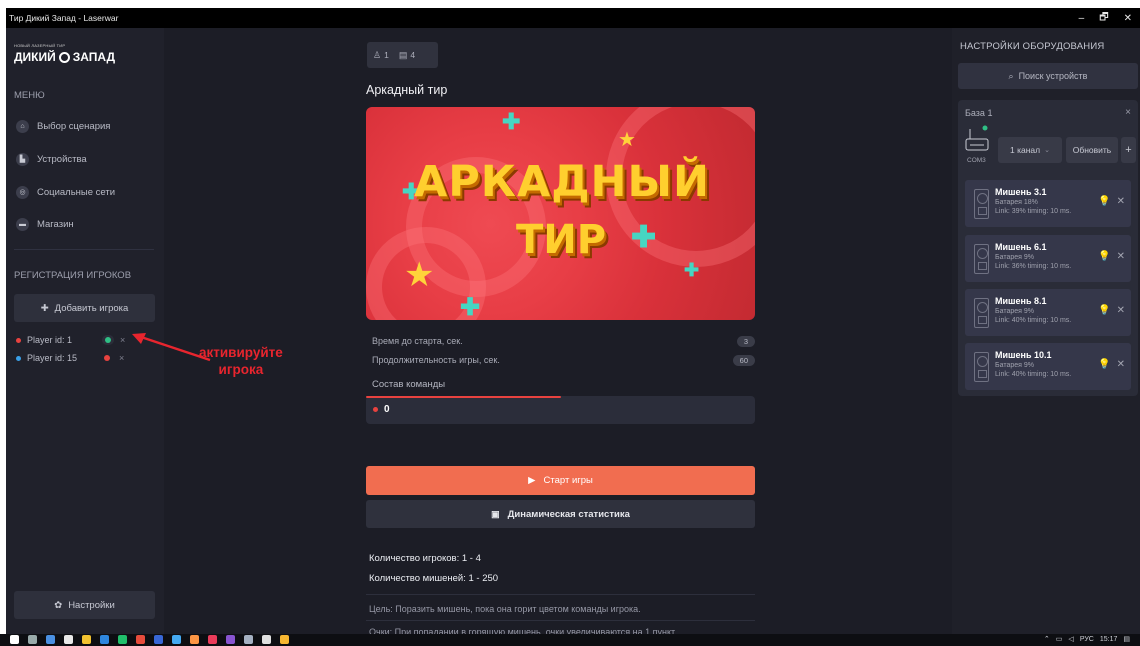  What do you see at coordinates (22, 159) in the screenshot?
I see `devices-icon: ▙` at bounding box center [22, 159].